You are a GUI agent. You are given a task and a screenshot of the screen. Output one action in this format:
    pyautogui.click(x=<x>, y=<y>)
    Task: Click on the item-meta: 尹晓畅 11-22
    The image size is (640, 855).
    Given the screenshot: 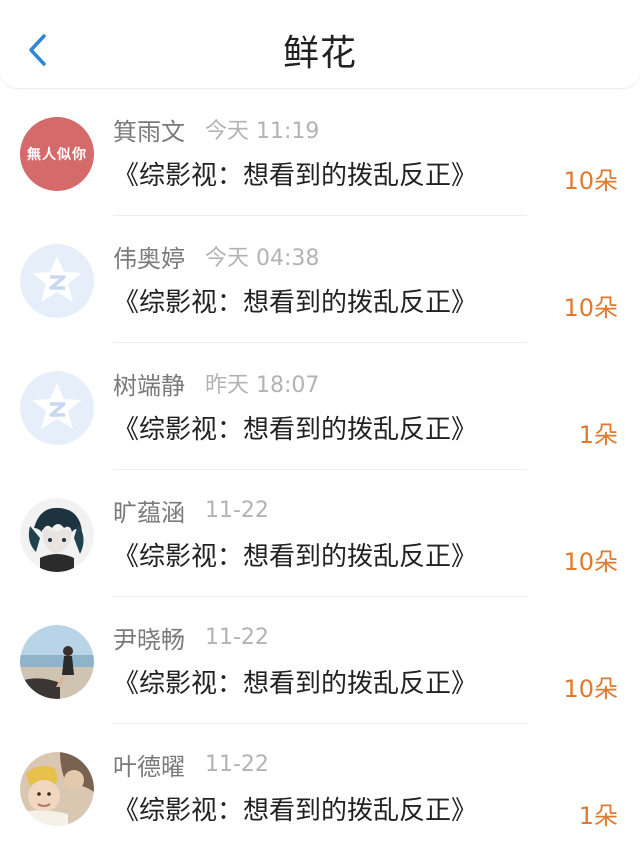 What is the action you would take?
    pyautogui.click(x=191, y=637)
    